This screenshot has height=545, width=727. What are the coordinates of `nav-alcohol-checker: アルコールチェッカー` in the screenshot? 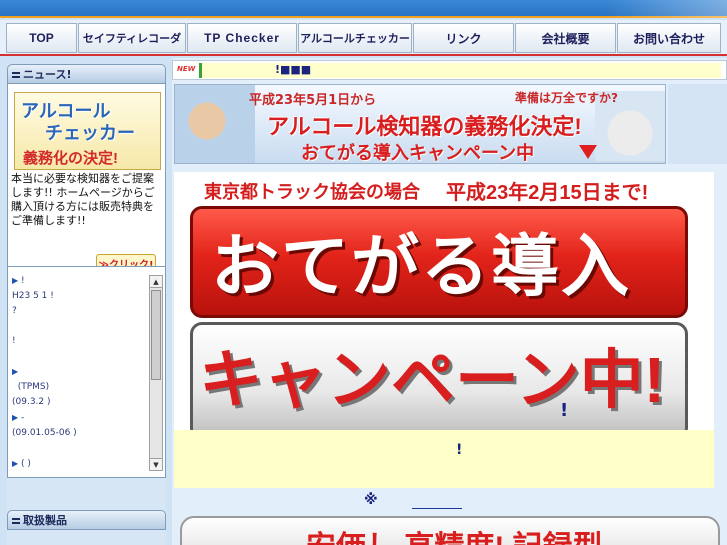 It's located at (355, 38).